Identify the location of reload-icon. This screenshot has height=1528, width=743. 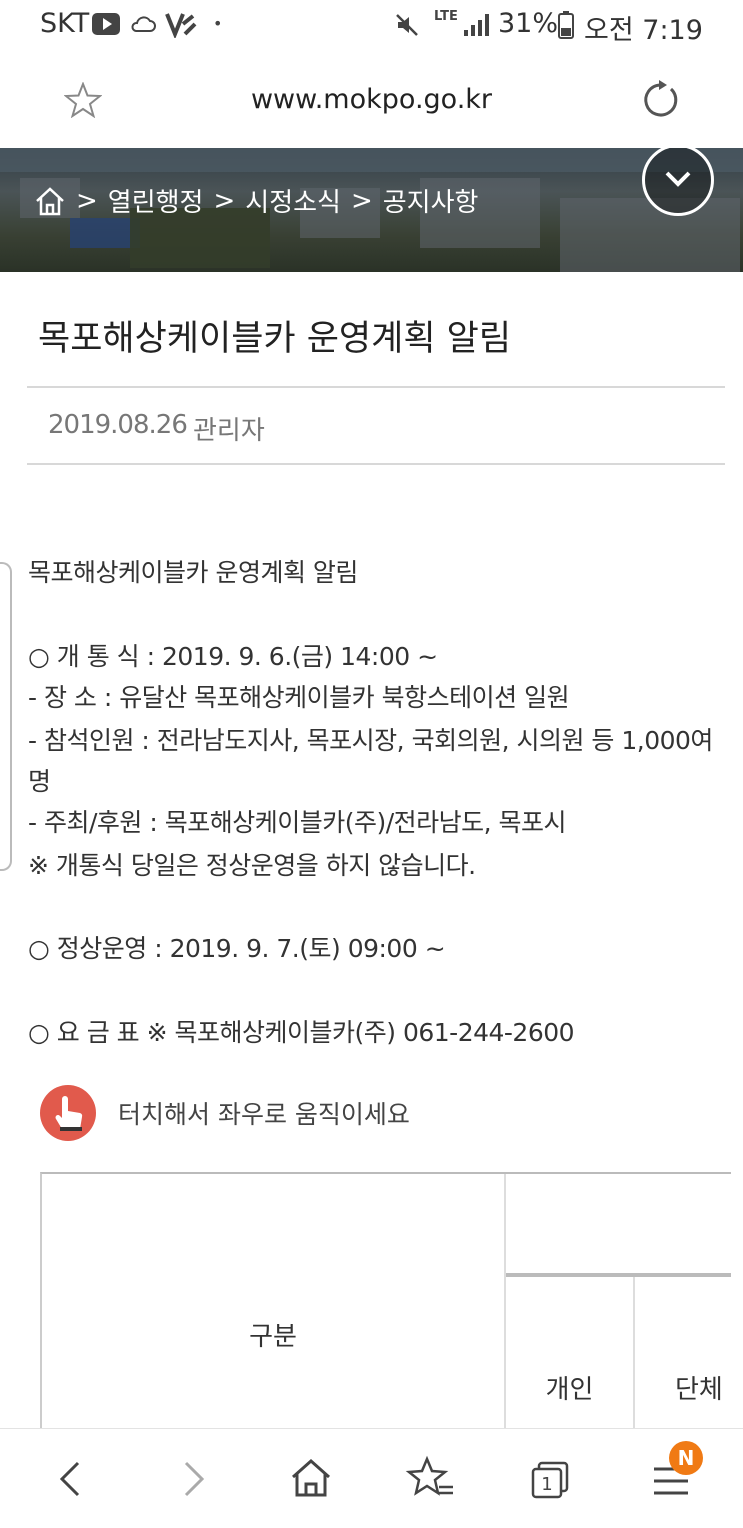
(660, 100).